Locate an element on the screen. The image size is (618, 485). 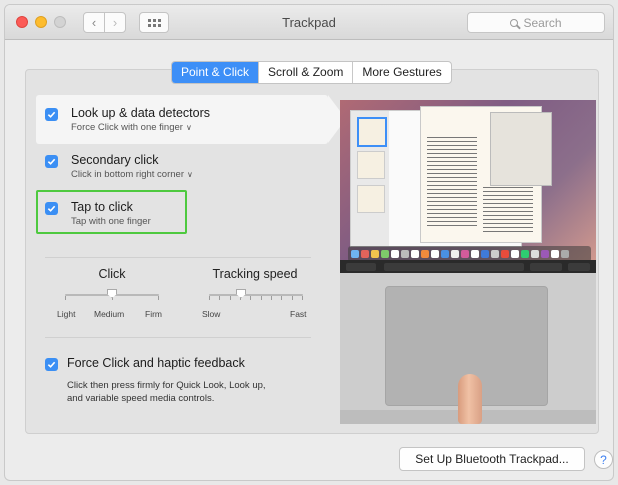
preview-photo is located at coordinates (521, 149).